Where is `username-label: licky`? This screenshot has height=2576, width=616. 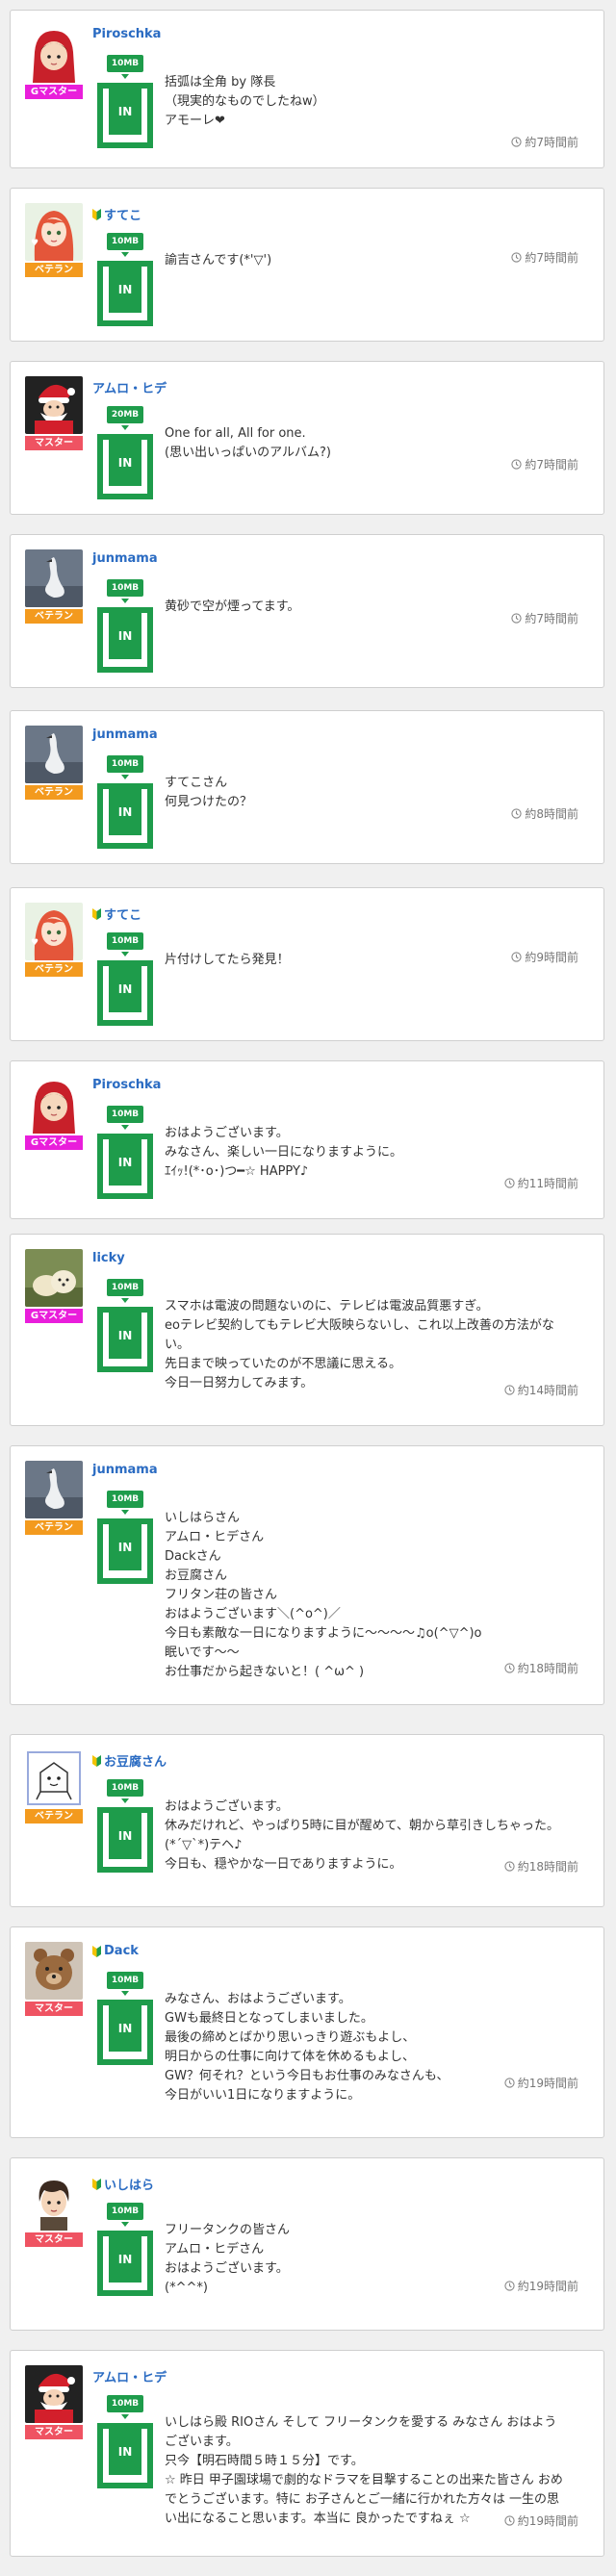 username-label: licky is located at coordinates (108, 1258).